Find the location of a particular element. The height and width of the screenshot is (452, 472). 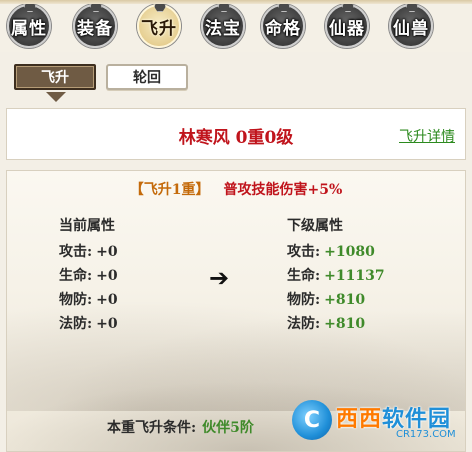

tab-attributes: 属性 is located at coordinates (29, 26).